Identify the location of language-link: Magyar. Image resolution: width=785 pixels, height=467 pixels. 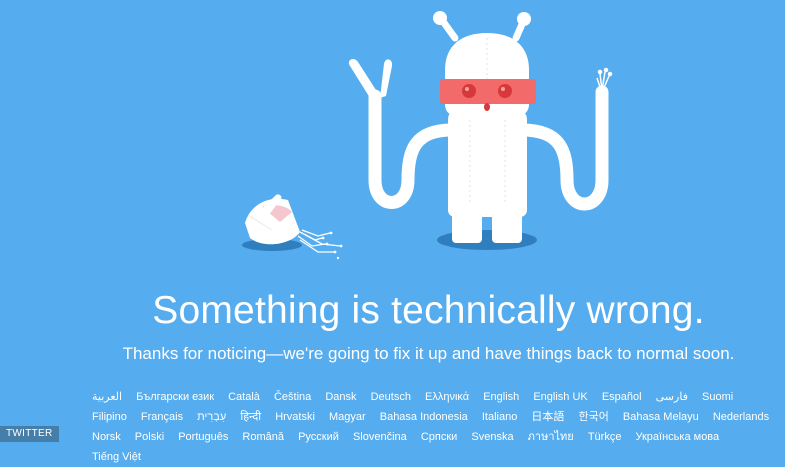
(347, 417).